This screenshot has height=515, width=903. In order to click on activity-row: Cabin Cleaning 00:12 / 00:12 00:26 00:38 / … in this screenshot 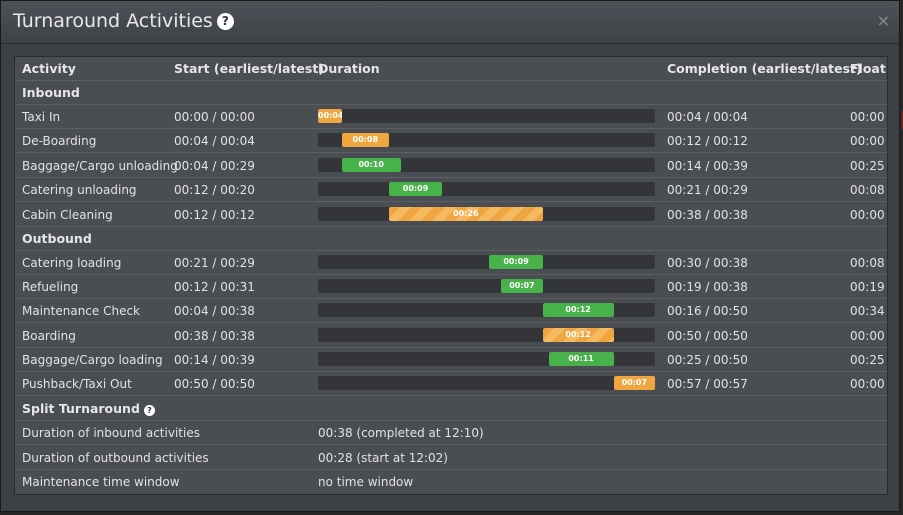, I will do `click(451, 215)`.